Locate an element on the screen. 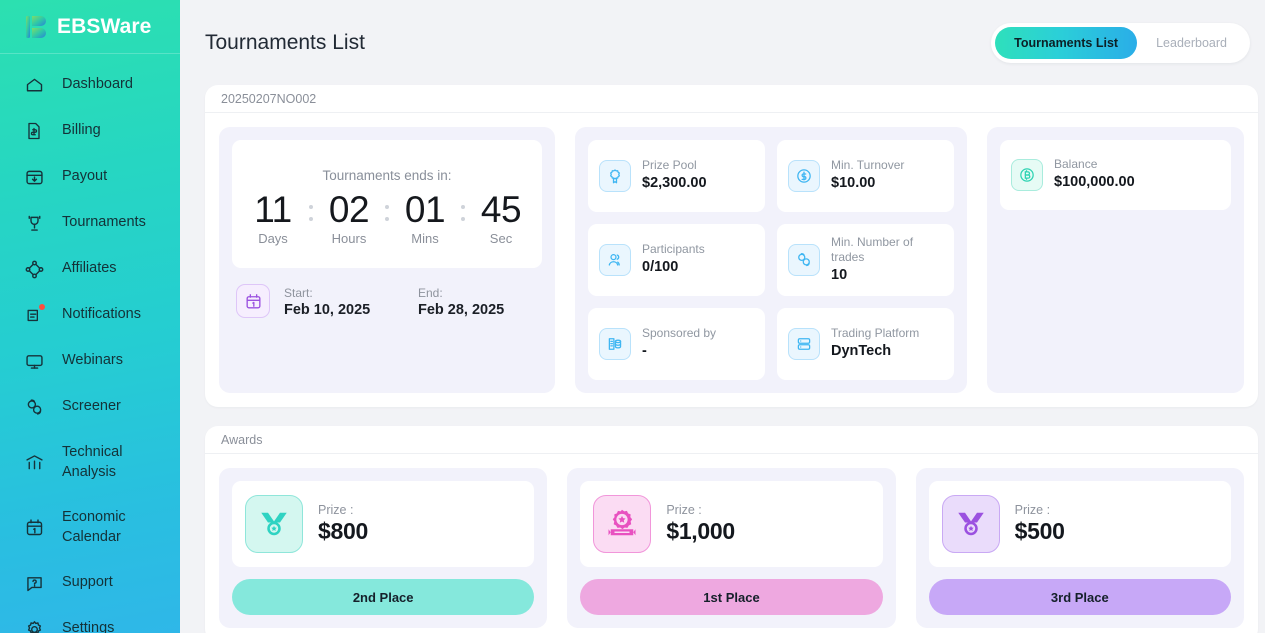 Image resolution: width=1265 pixels, height=633 pixels. sidebar-item-label: Affiliates is located at coordinates (89, 268).